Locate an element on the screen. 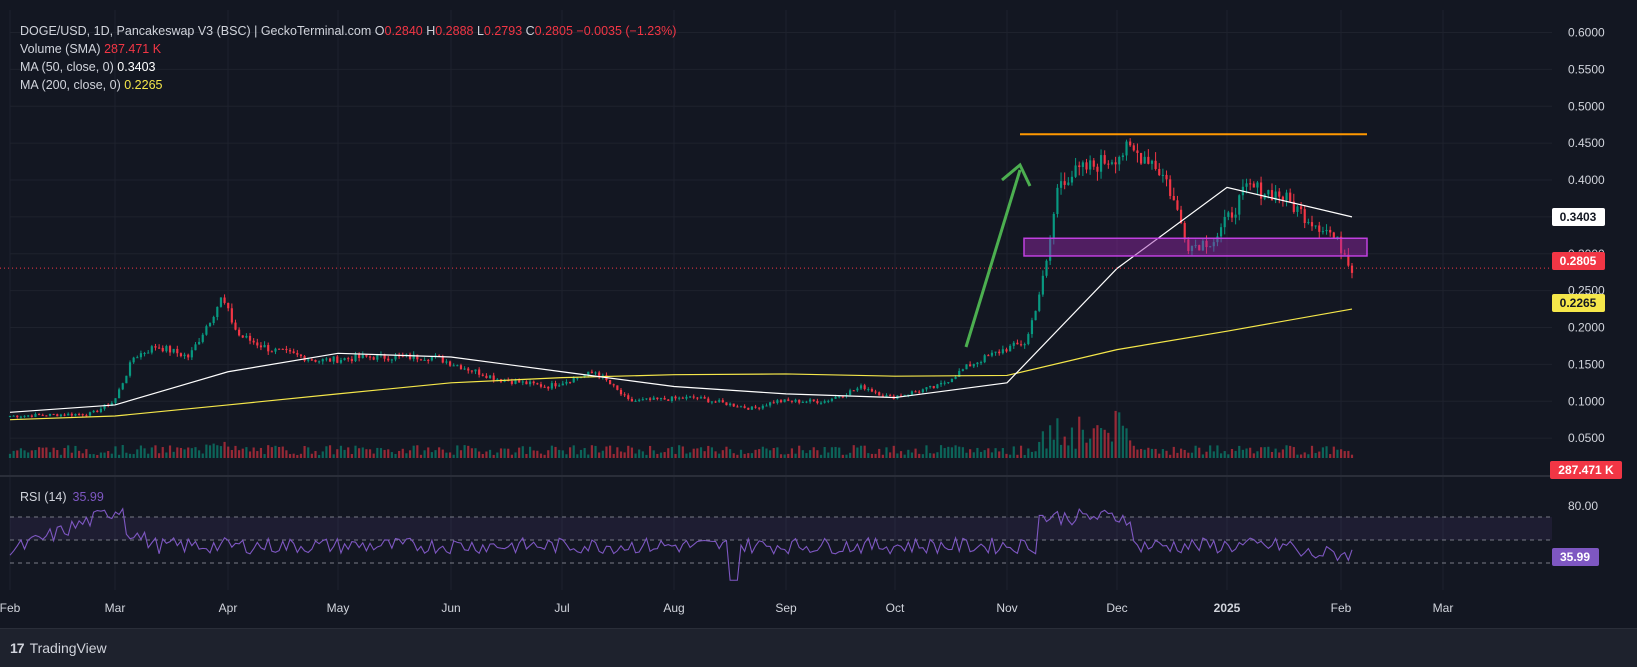  time-tick-label: Dec is located at coordinates (1116, 608).